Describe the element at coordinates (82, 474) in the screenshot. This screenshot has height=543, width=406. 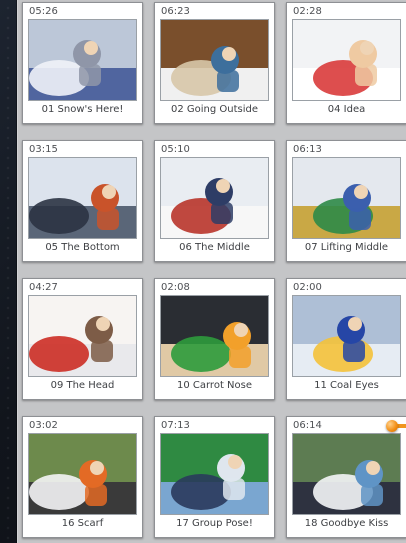
I see `scene-snowman-face-icon` at that location.